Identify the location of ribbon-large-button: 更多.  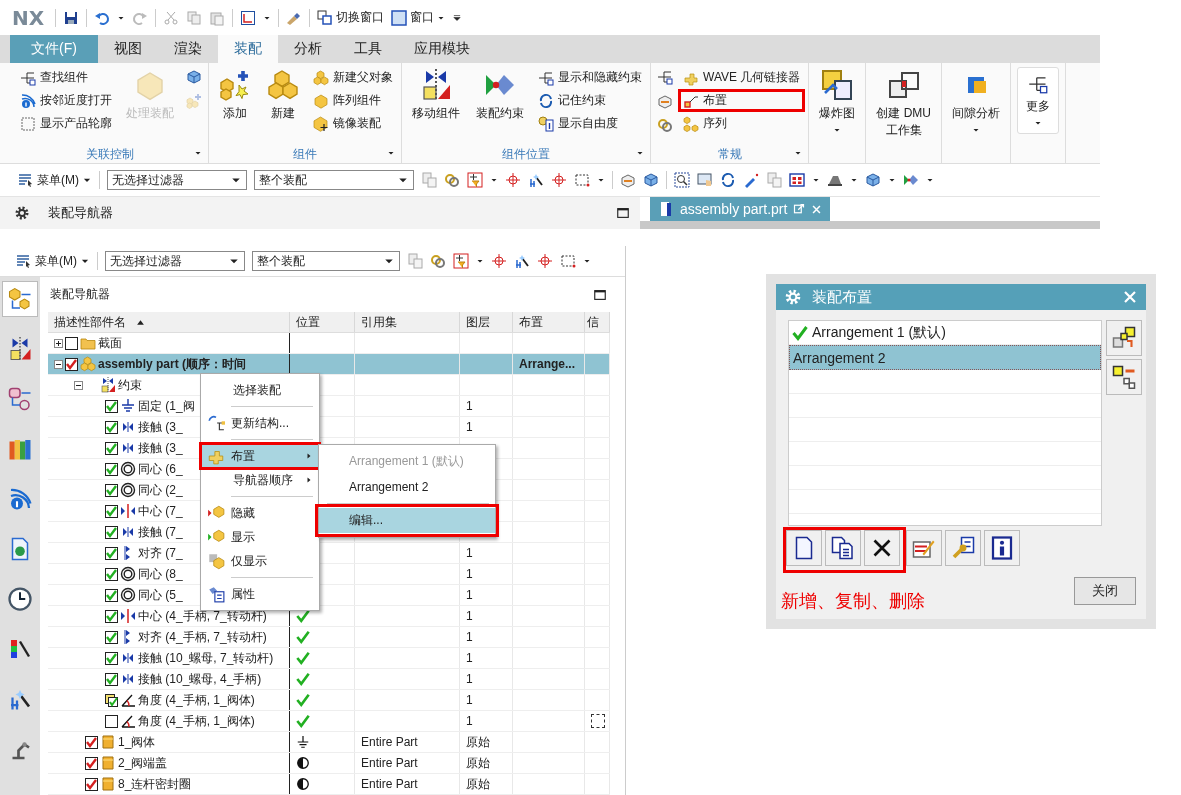
(1038, 100).